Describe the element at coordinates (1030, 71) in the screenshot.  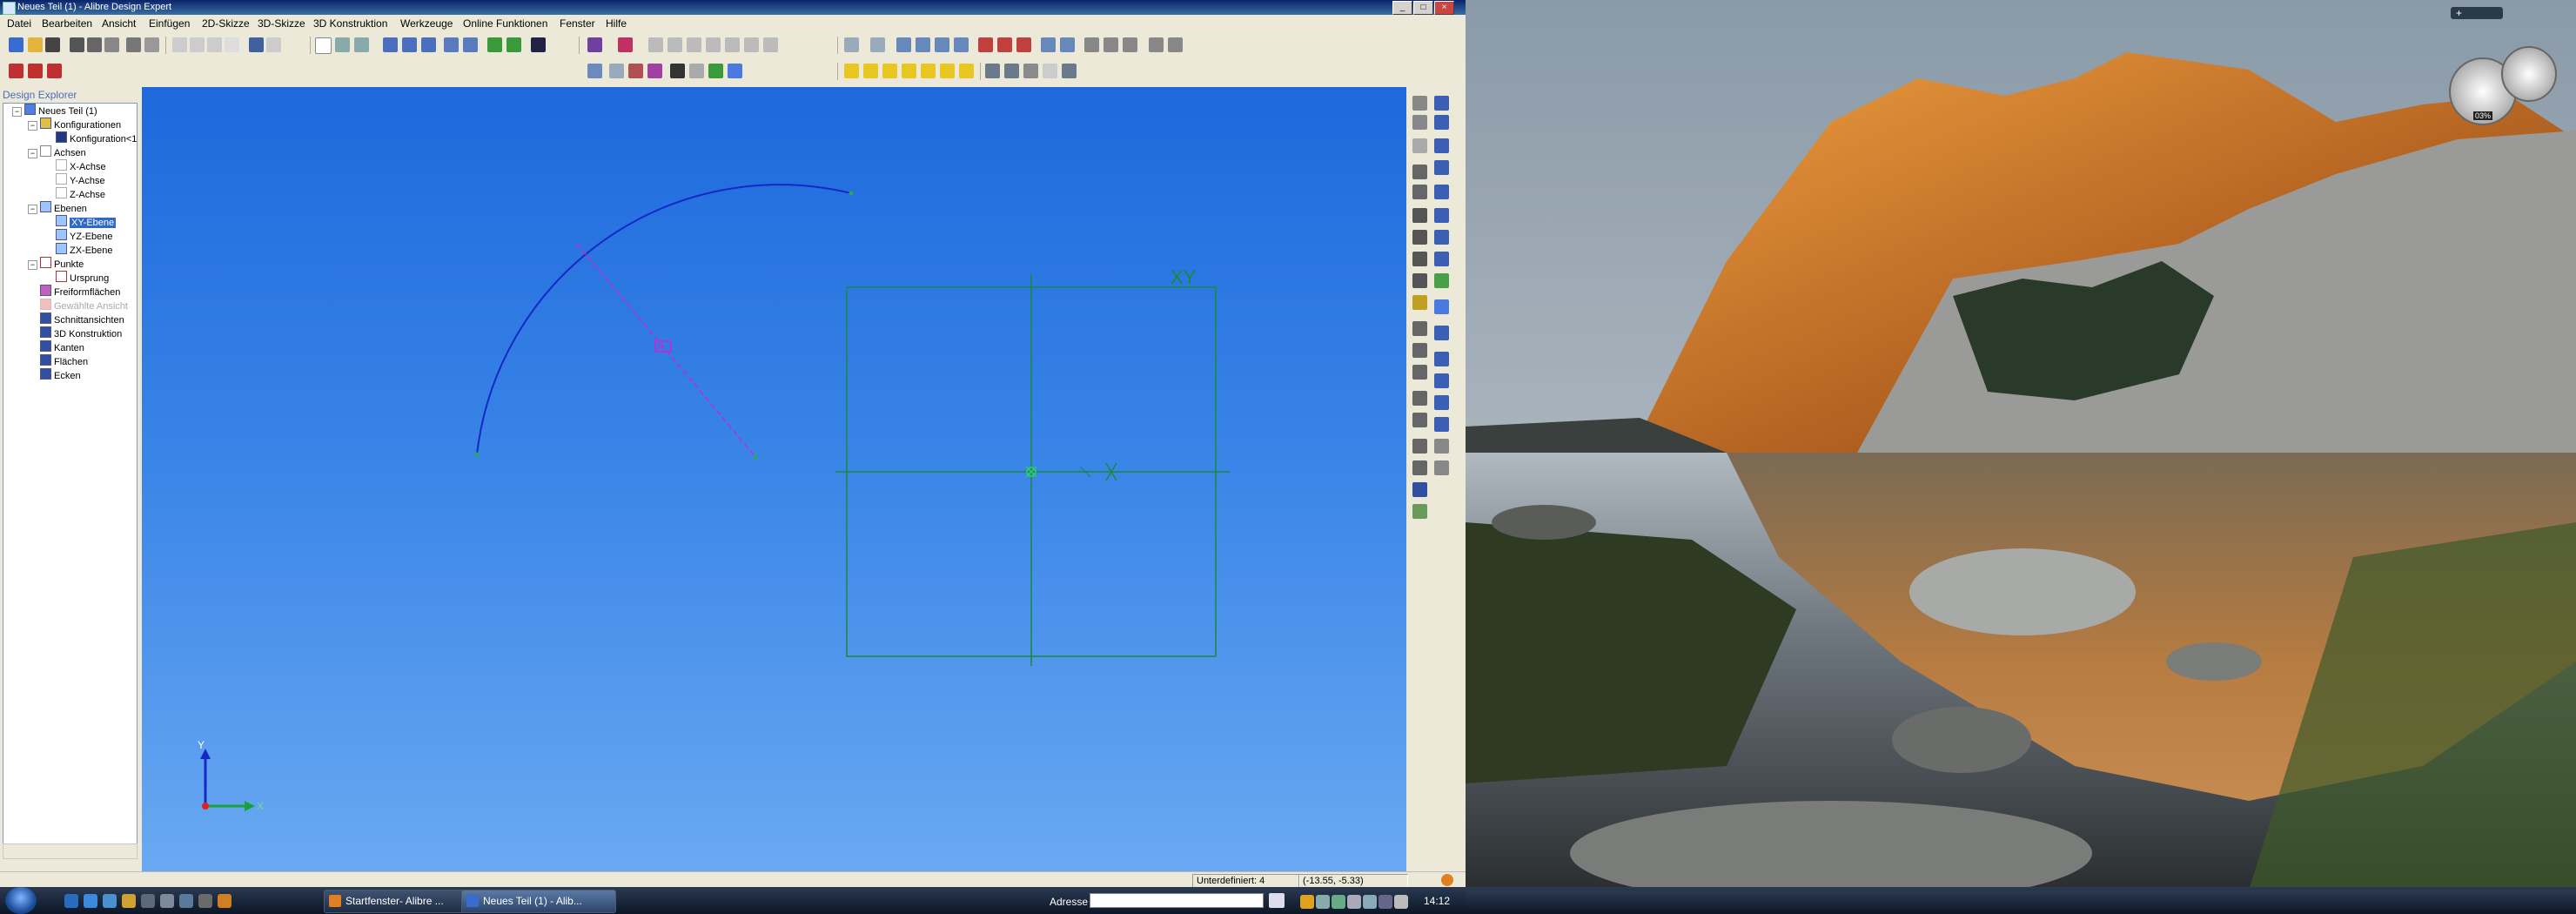
I see `light-icon` at that location.